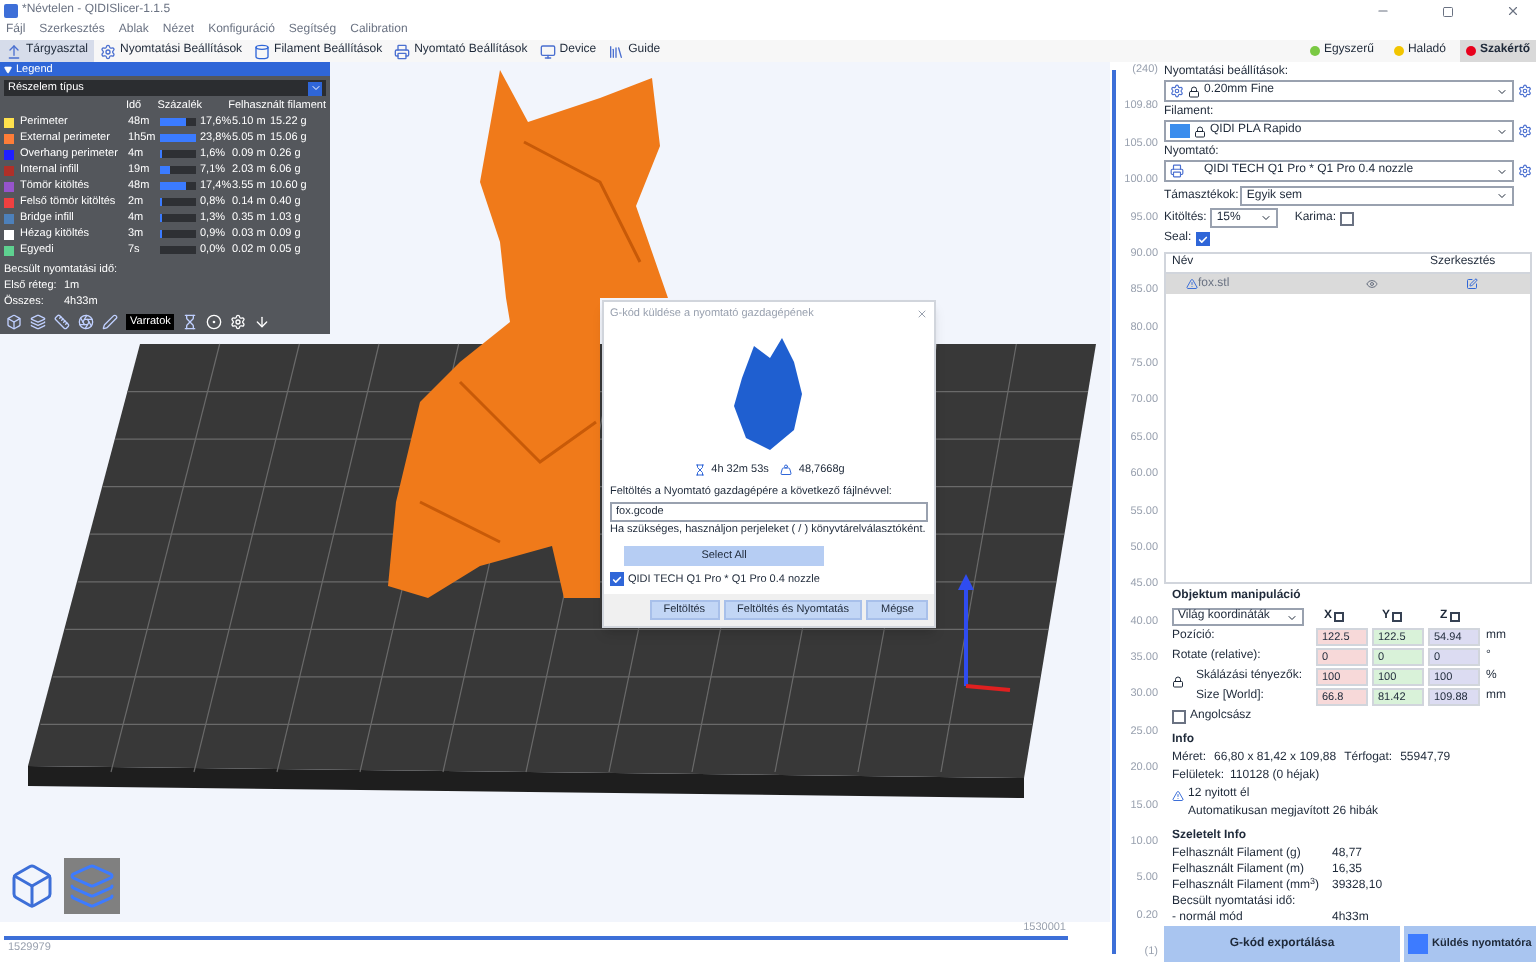  I want to click on monitor-icon, so click(547, 51).